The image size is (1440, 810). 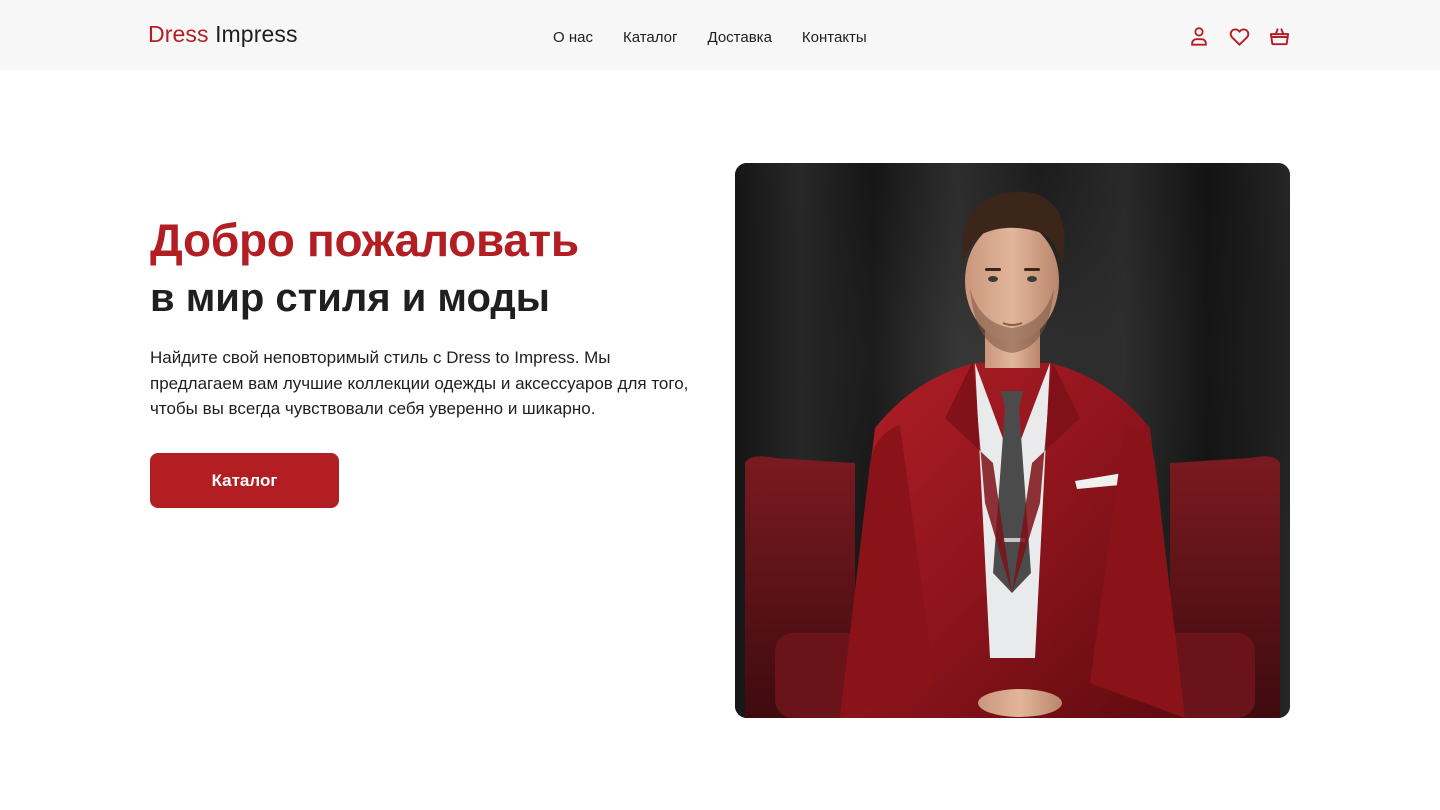 I want to click on nav-link-catalog: Каталог, so click(x=650, y=37).